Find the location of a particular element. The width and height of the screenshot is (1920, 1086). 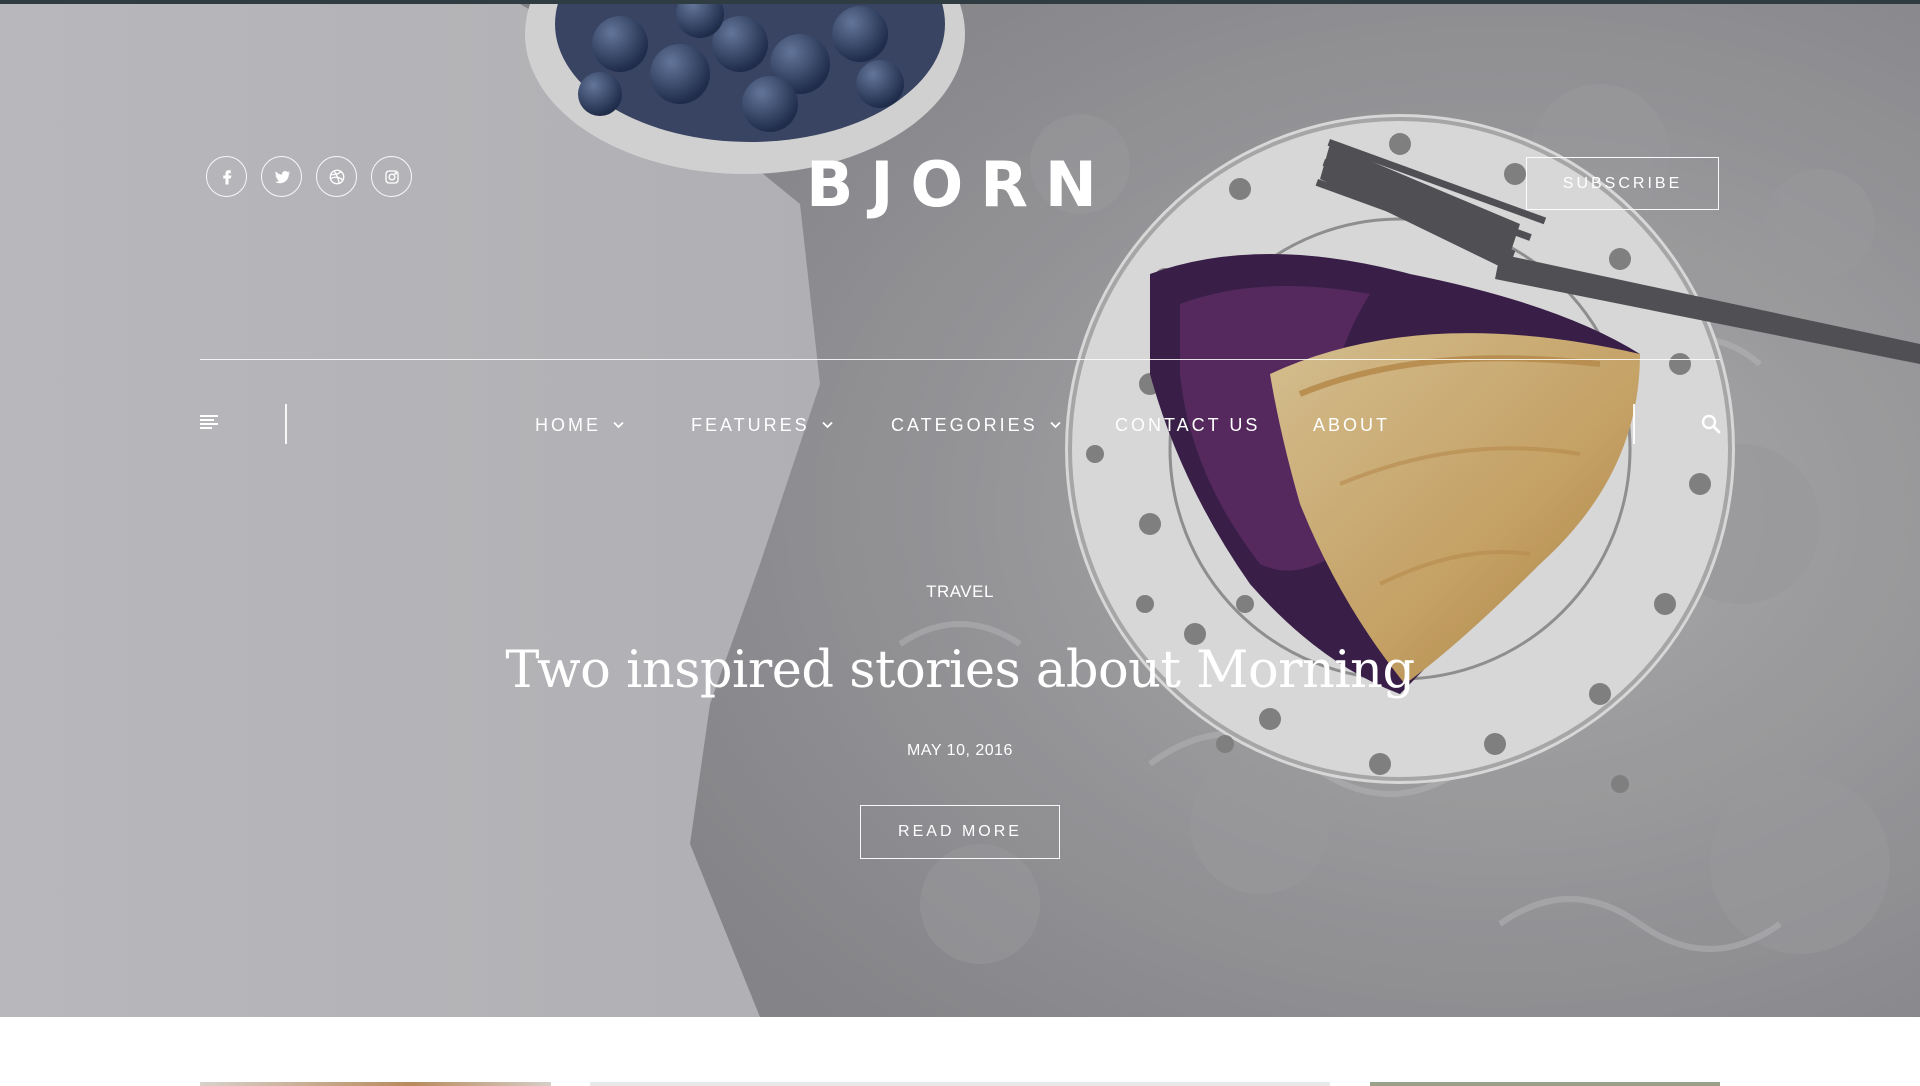

nav-item-features: FEATURES is located at coordinates (762, 425).